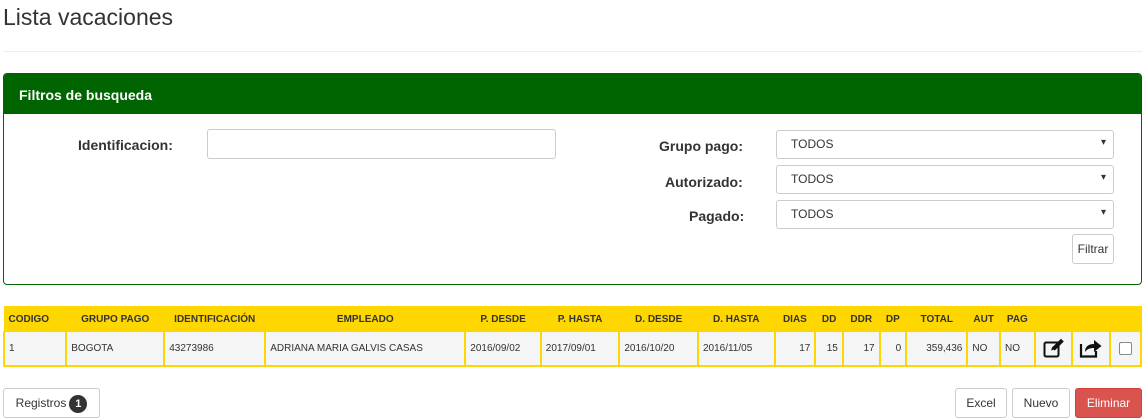 The height and width of the screenshot is (419, 1145). I want to click on cell-empleado: ADRIANA MARIA GALVIS CASAS, so click(365, 349).